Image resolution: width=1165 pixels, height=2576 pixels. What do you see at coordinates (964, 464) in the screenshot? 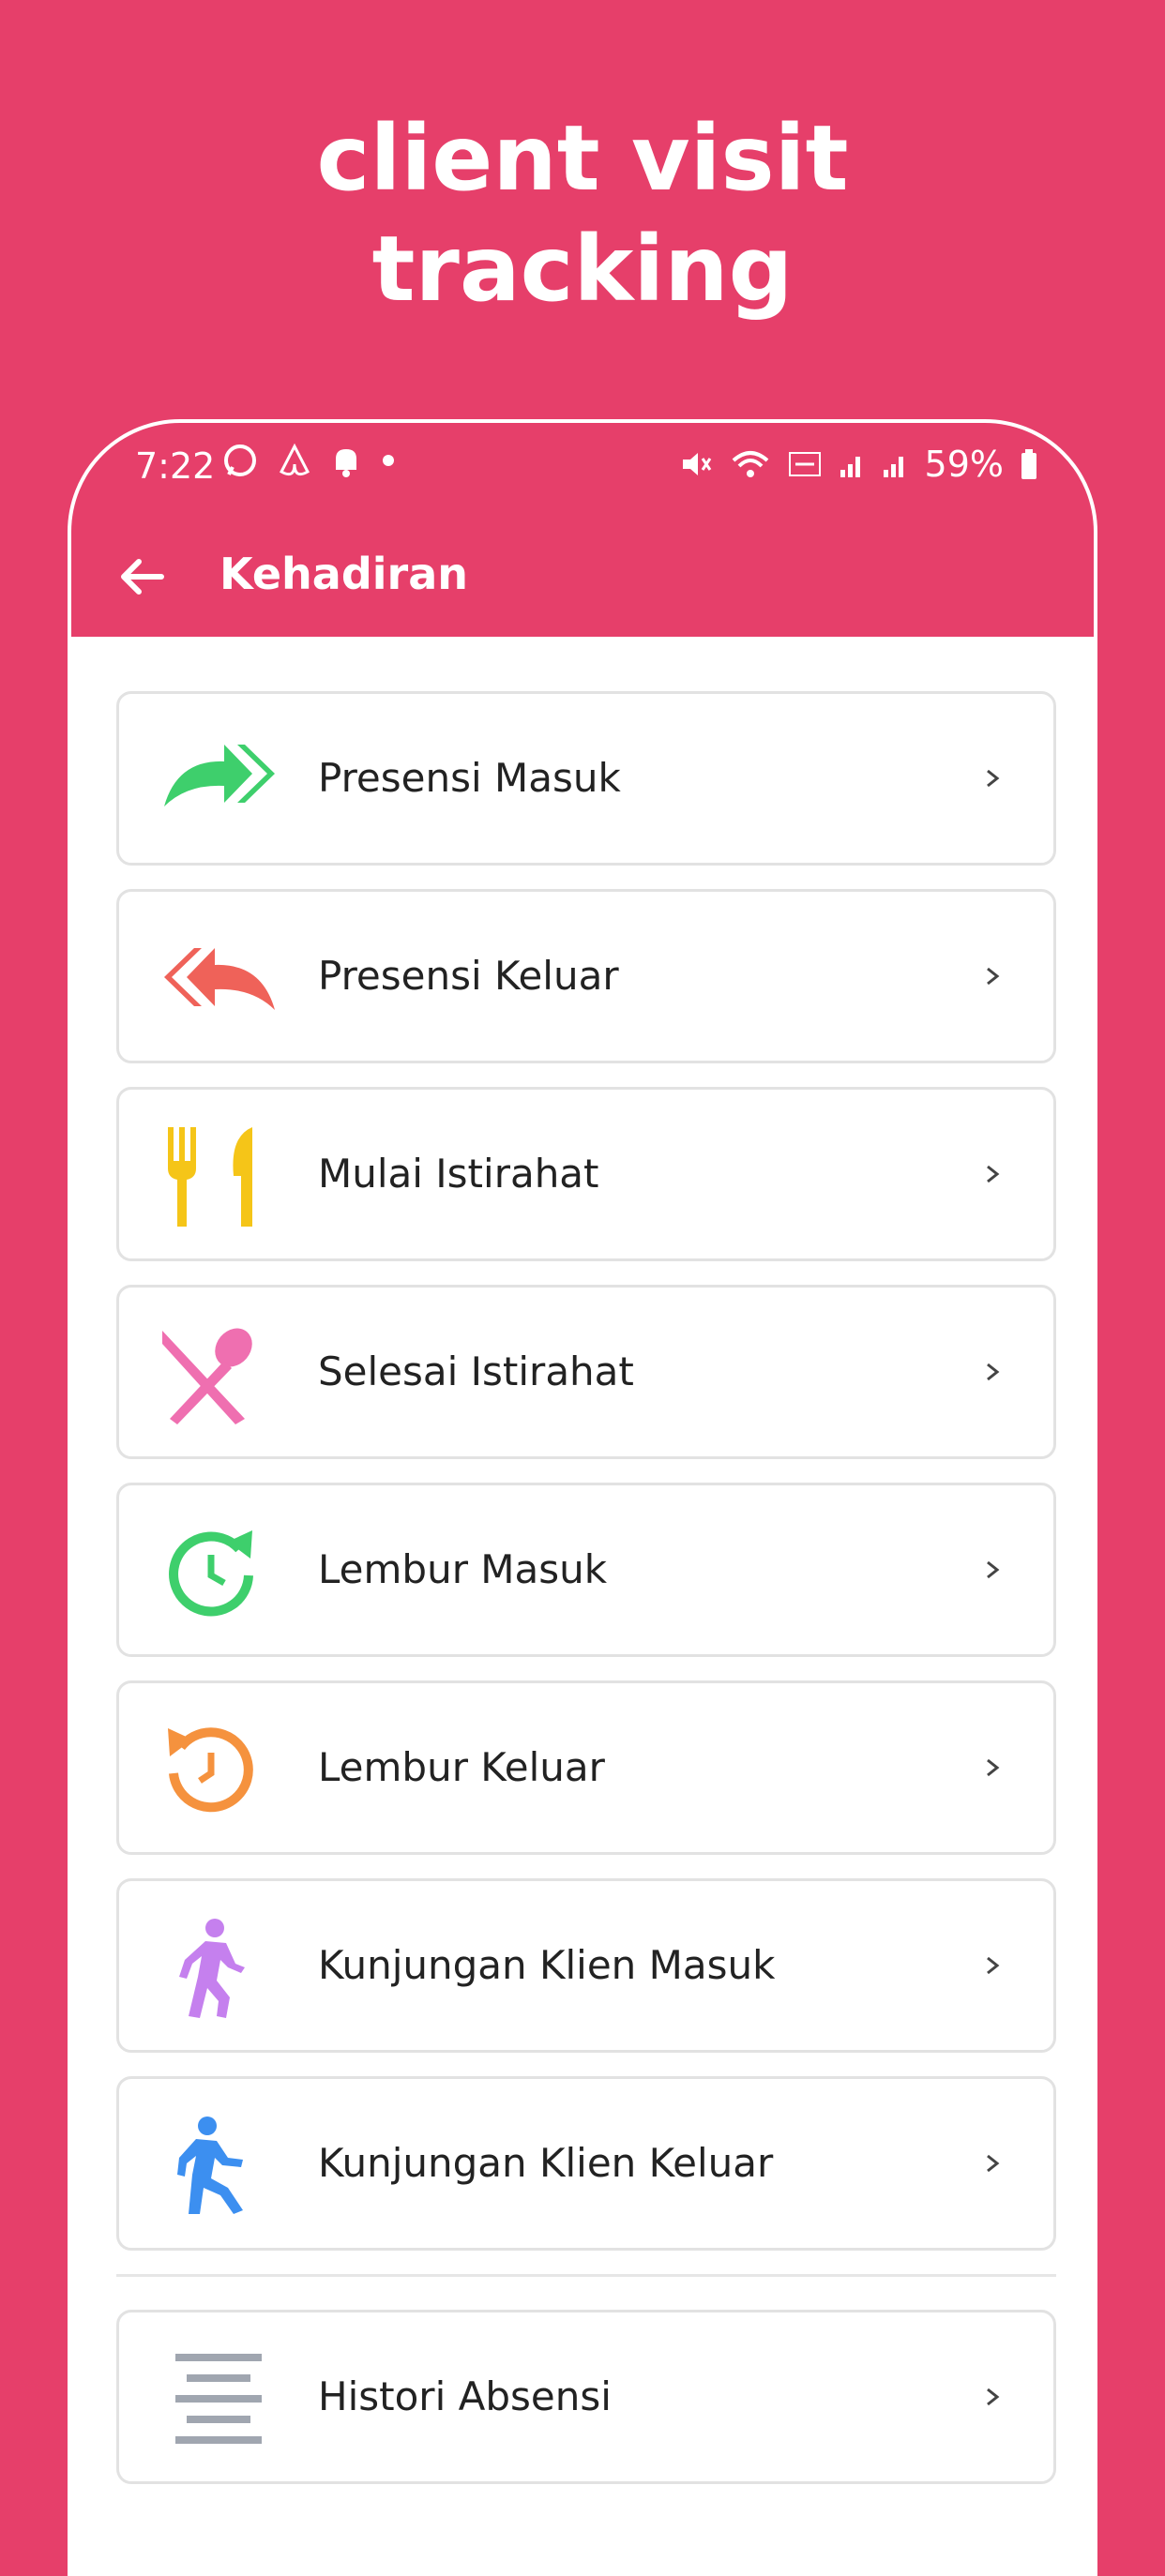
I see `battery-percent: 59%` at bounding box center [964, 464].